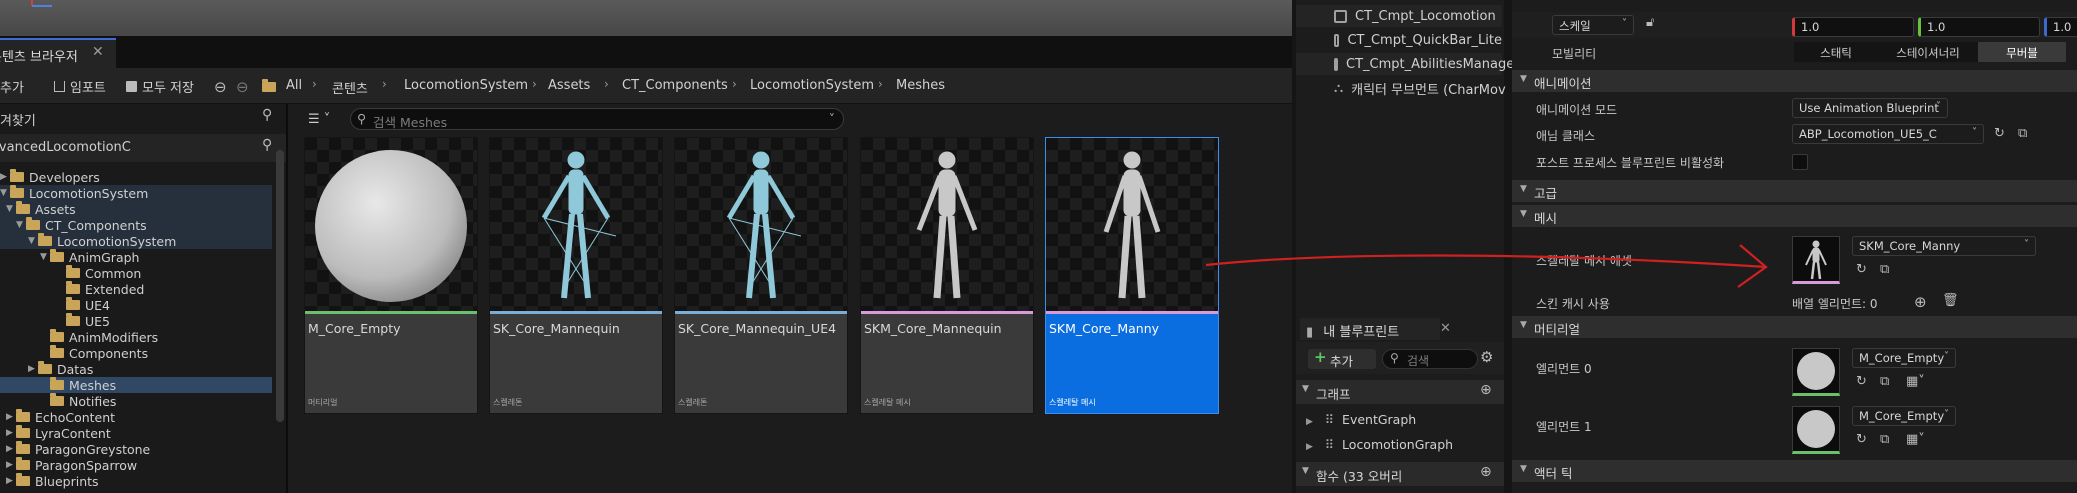 This screenshot has width=2077, height=493. Describe the element at coordinates (136, 449) in the screenshot. I see `folder-tree-item: ▶ ParagonGreystone` at that location.